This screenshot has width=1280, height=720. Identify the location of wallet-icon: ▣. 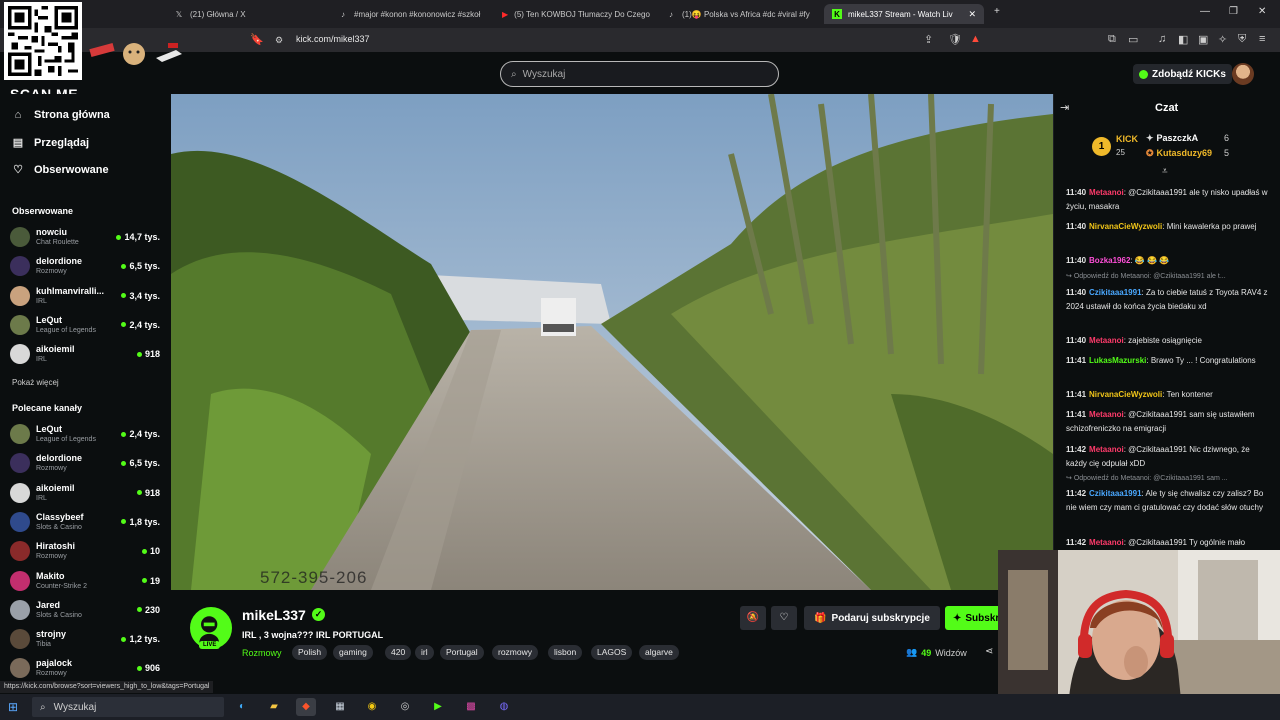
(1203, 39).